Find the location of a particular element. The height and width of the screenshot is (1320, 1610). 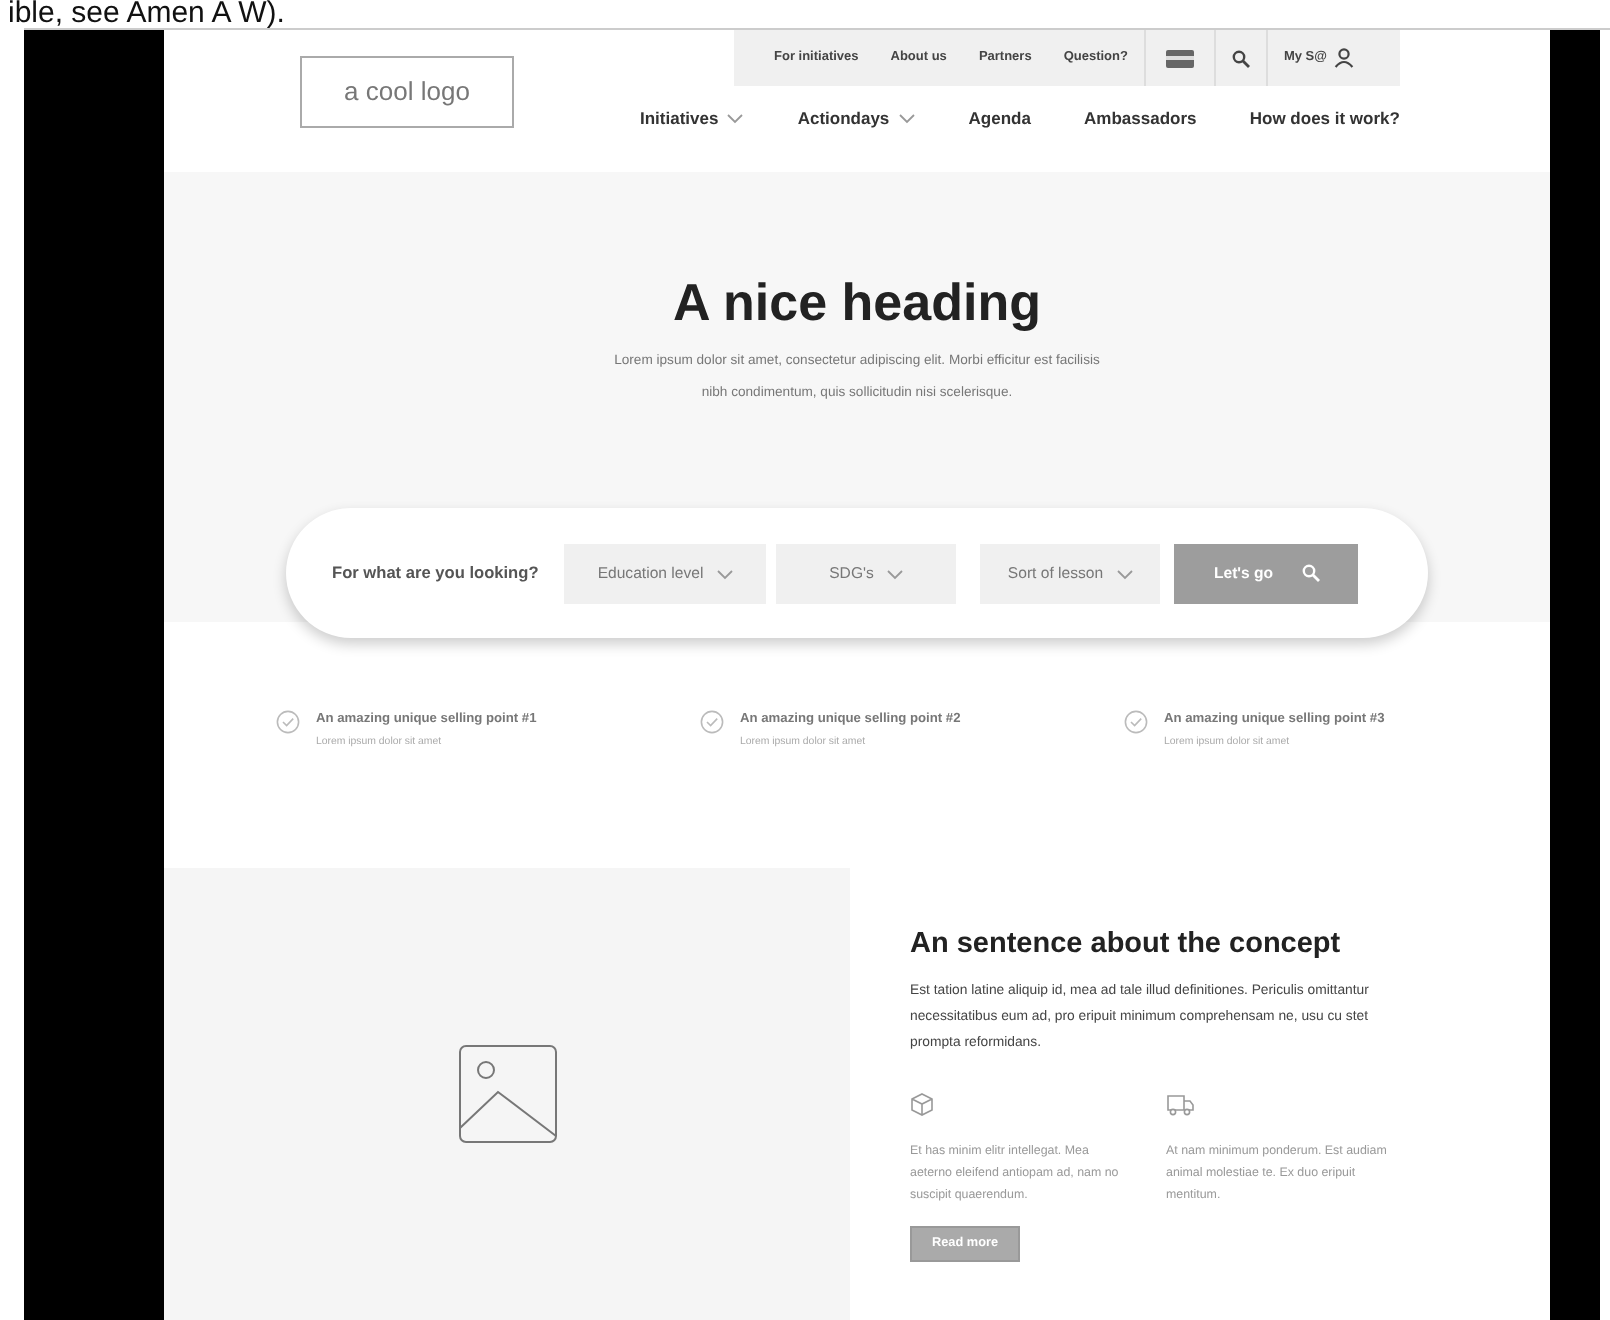

nav-link: Initiatives is located at coordinates (692, 119).